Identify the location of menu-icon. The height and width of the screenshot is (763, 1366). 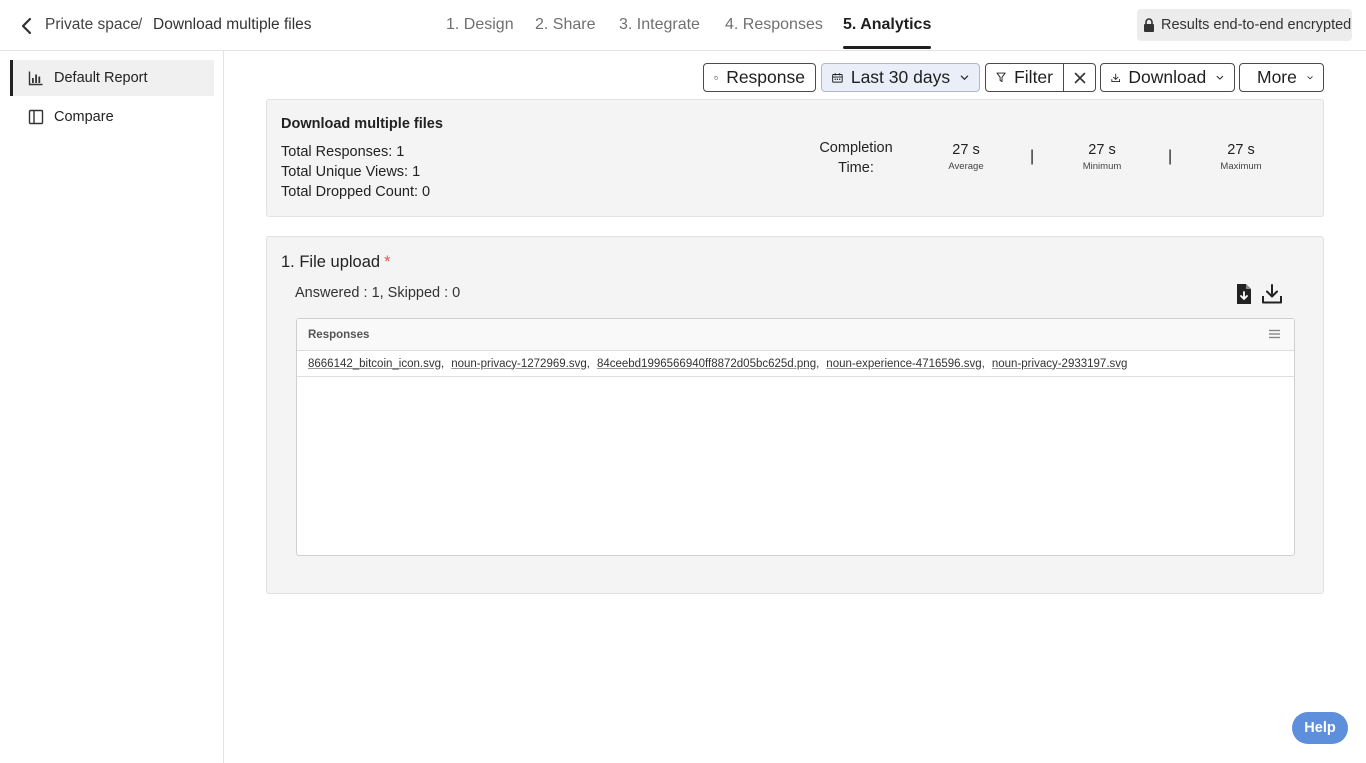
(1274, 334).